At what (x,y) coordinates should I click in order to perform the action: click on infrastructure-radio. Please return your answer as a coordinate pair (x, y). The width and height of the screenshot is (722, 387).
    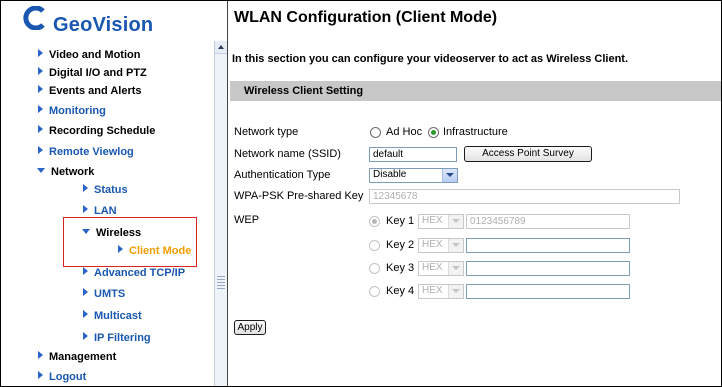
    Looking at the image, I should click on (433, 132).